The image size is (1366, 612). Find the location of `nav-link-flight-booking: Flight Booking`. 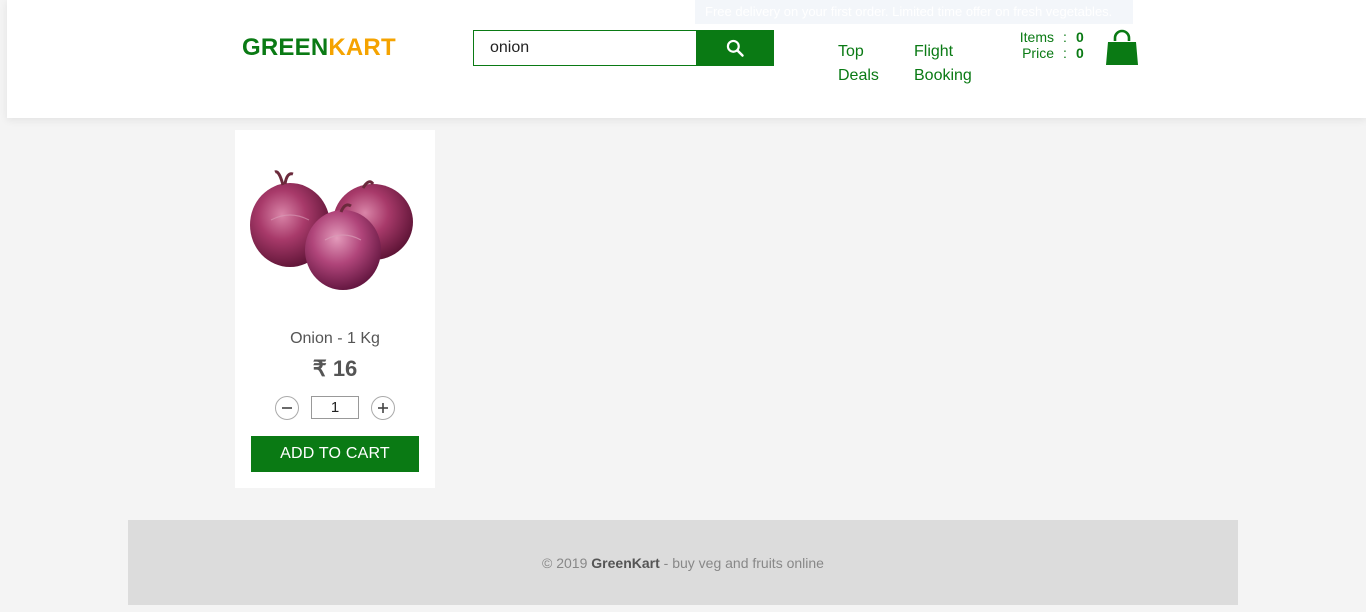

nav-link-flight-booking: Flight Booking is located at coordinates (949, 64).